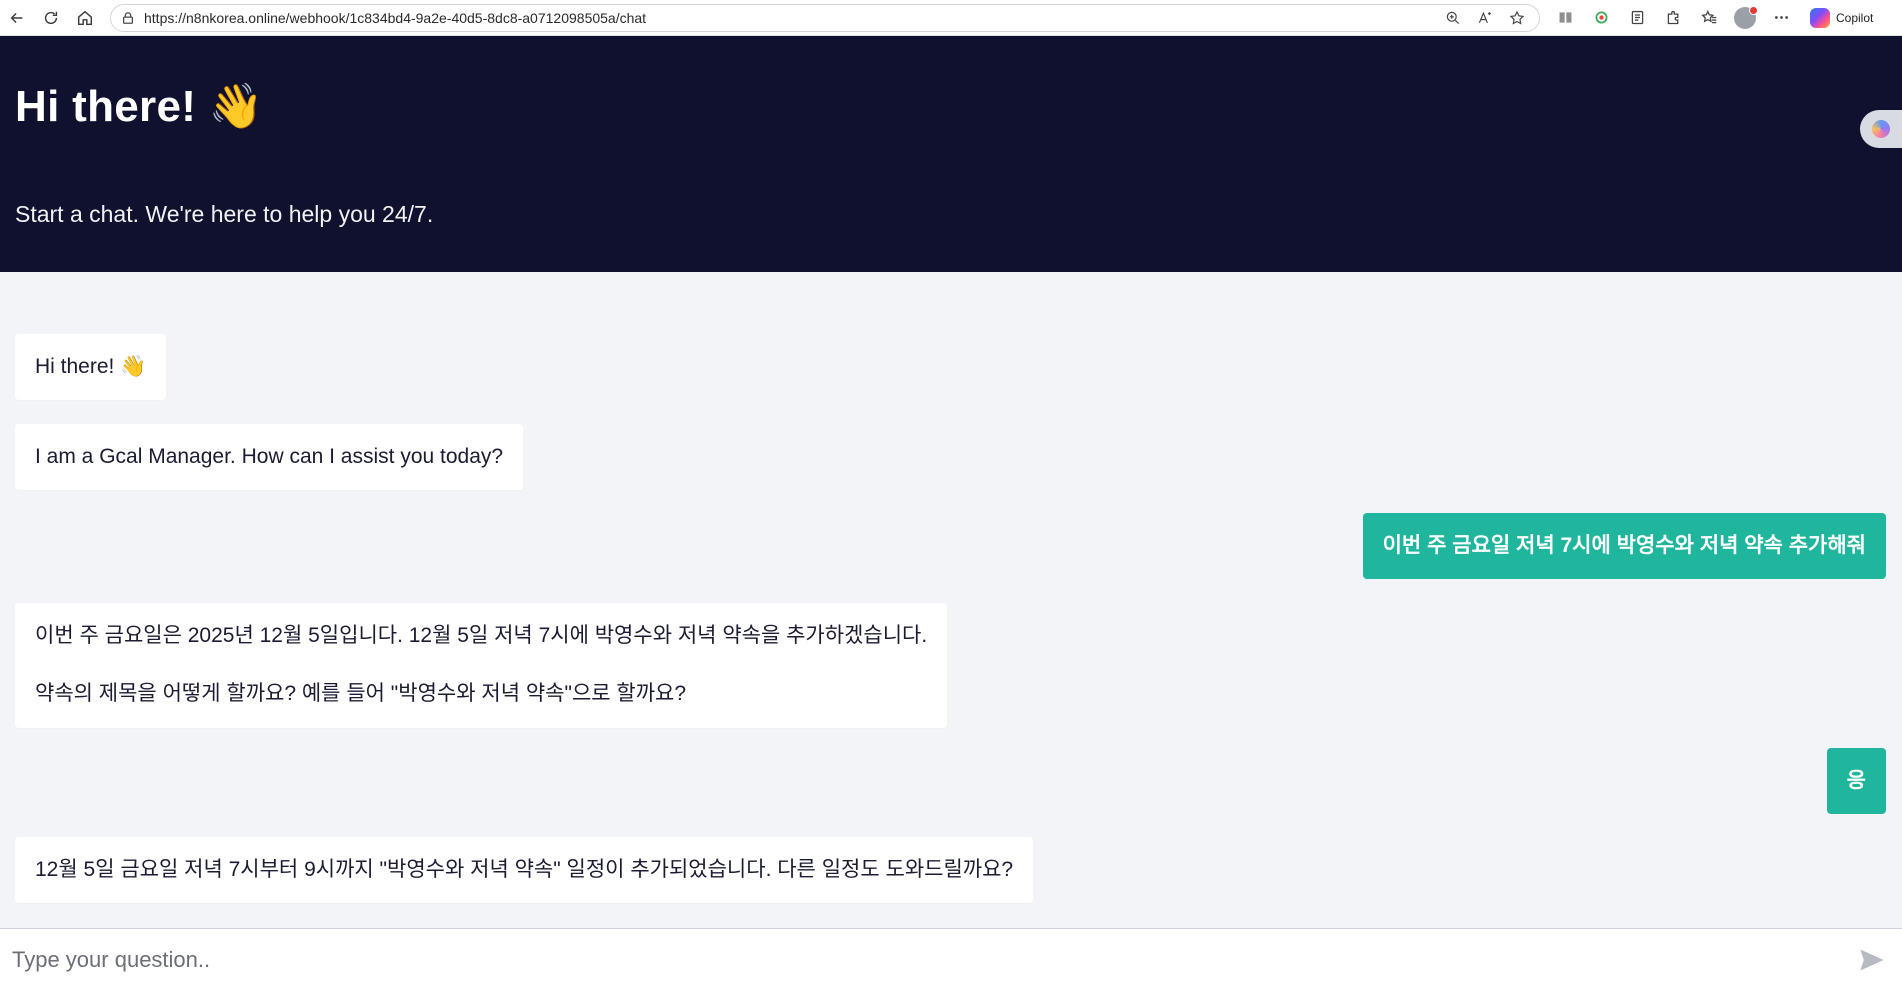  What do you see at coordinates (1517, 18) in the screenshot?
I see `favorite-star-icon` at bounding box center [1517, 18].